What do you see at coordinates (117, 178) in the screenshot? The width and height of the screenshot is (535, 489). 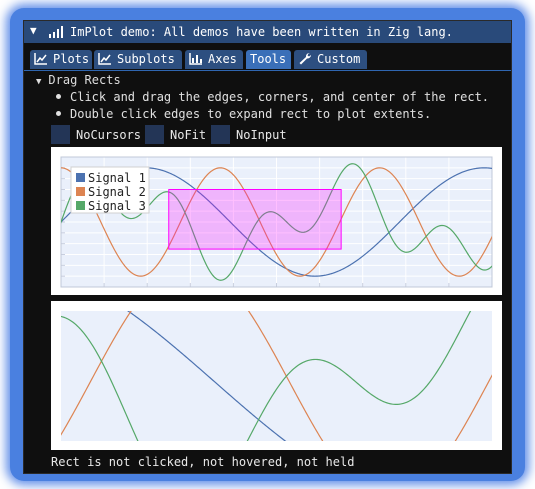 I see `legend-label: Signal 1` at bounding box center [117, 178].